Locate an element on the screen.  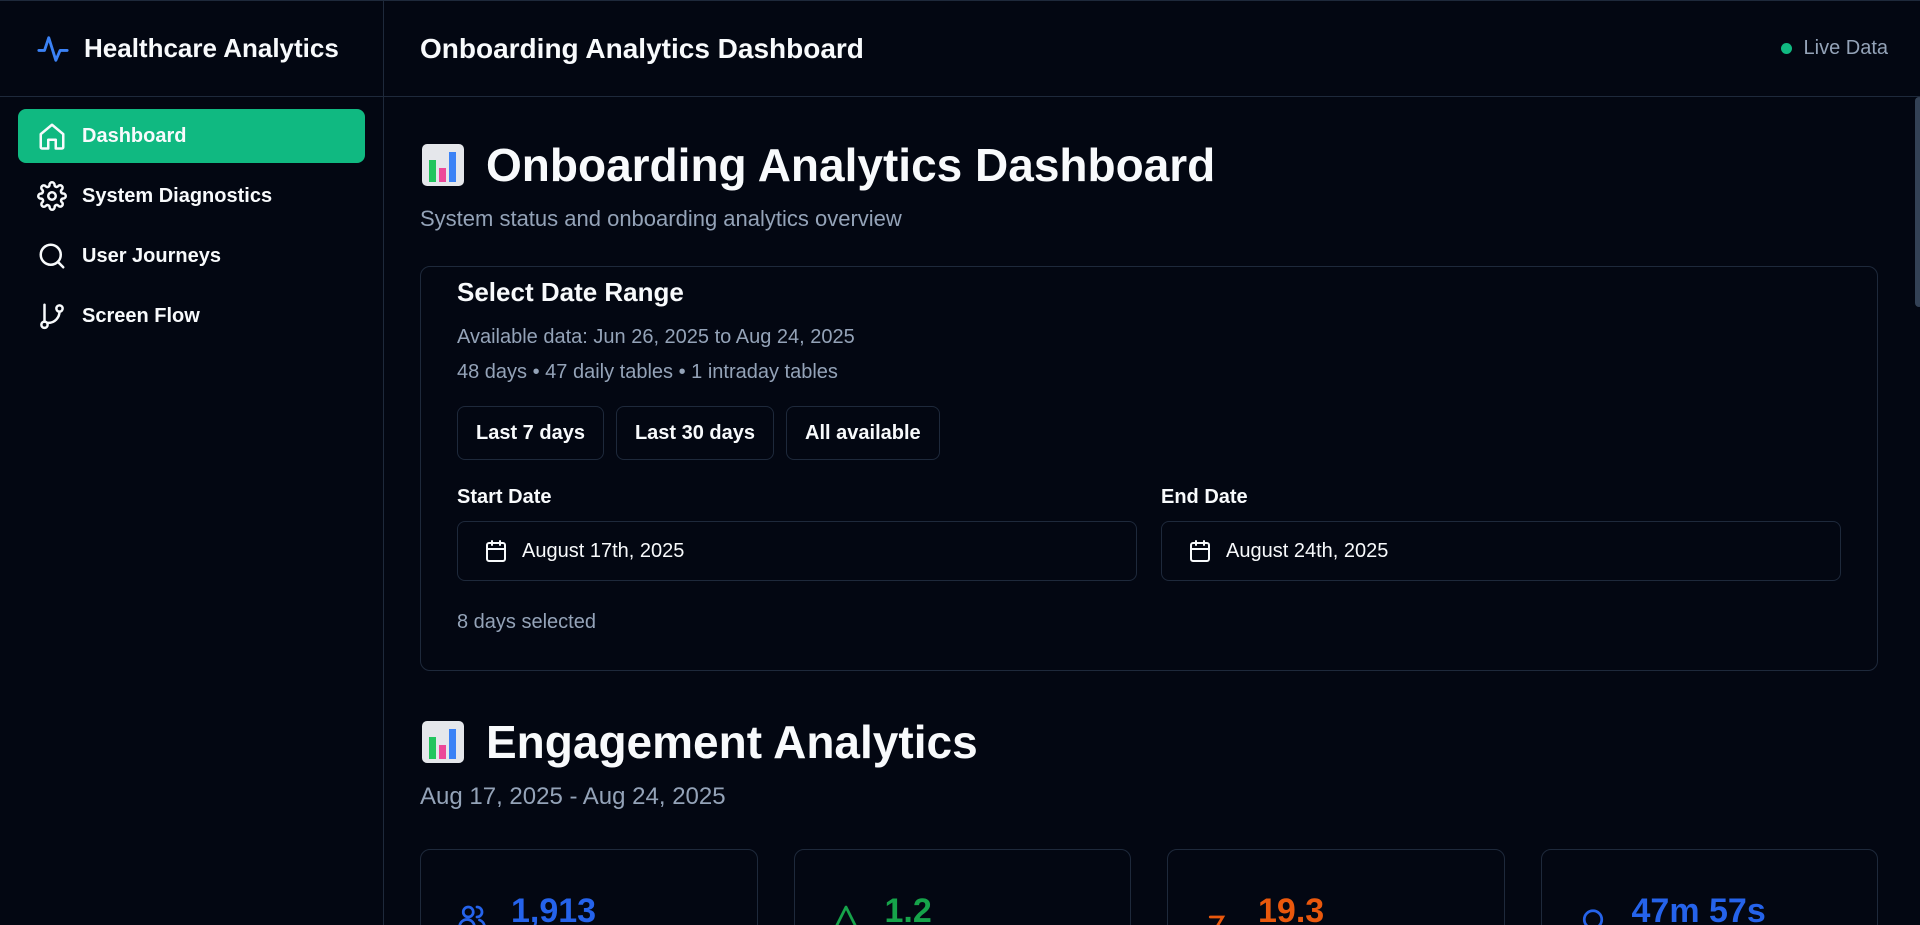
engagement-heading: Engagement Analytics is located at coordinates (1149, 742).